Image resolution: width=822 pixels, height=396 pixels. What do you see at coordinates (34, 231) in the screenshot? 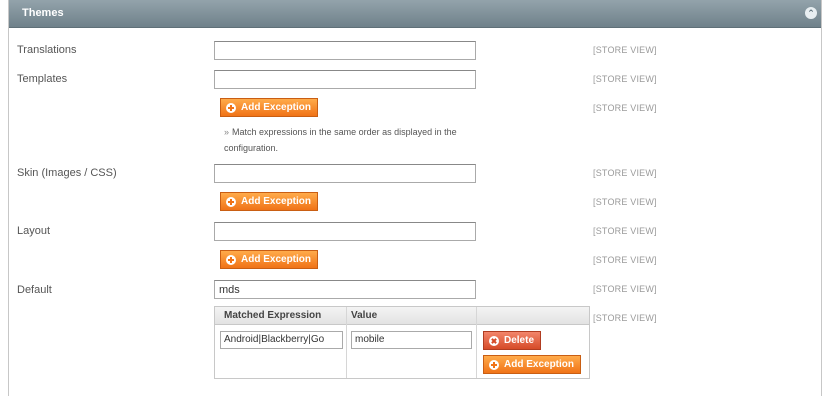
I see `layout-label: Layout` at bounding box center [34, 231].